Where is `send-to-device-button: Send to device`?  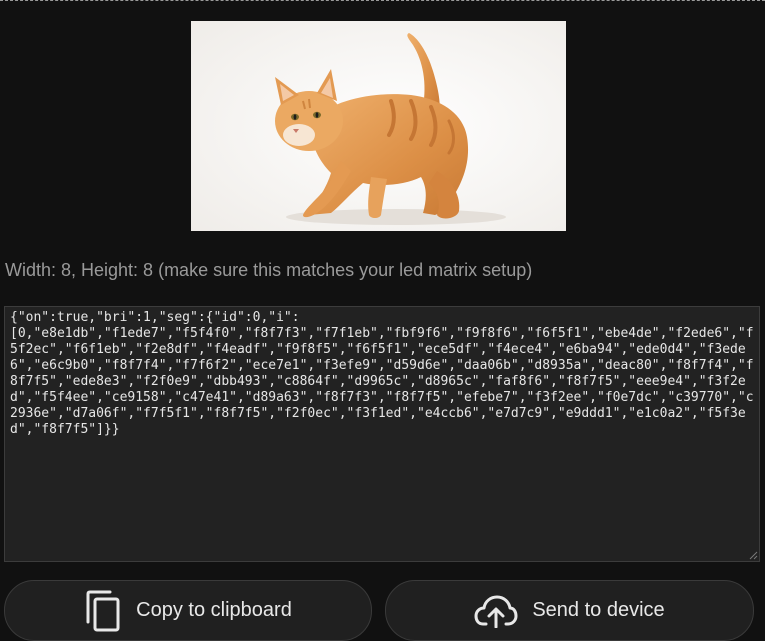
send-to-device-button: Send to device is located at coordinates (569, 610).